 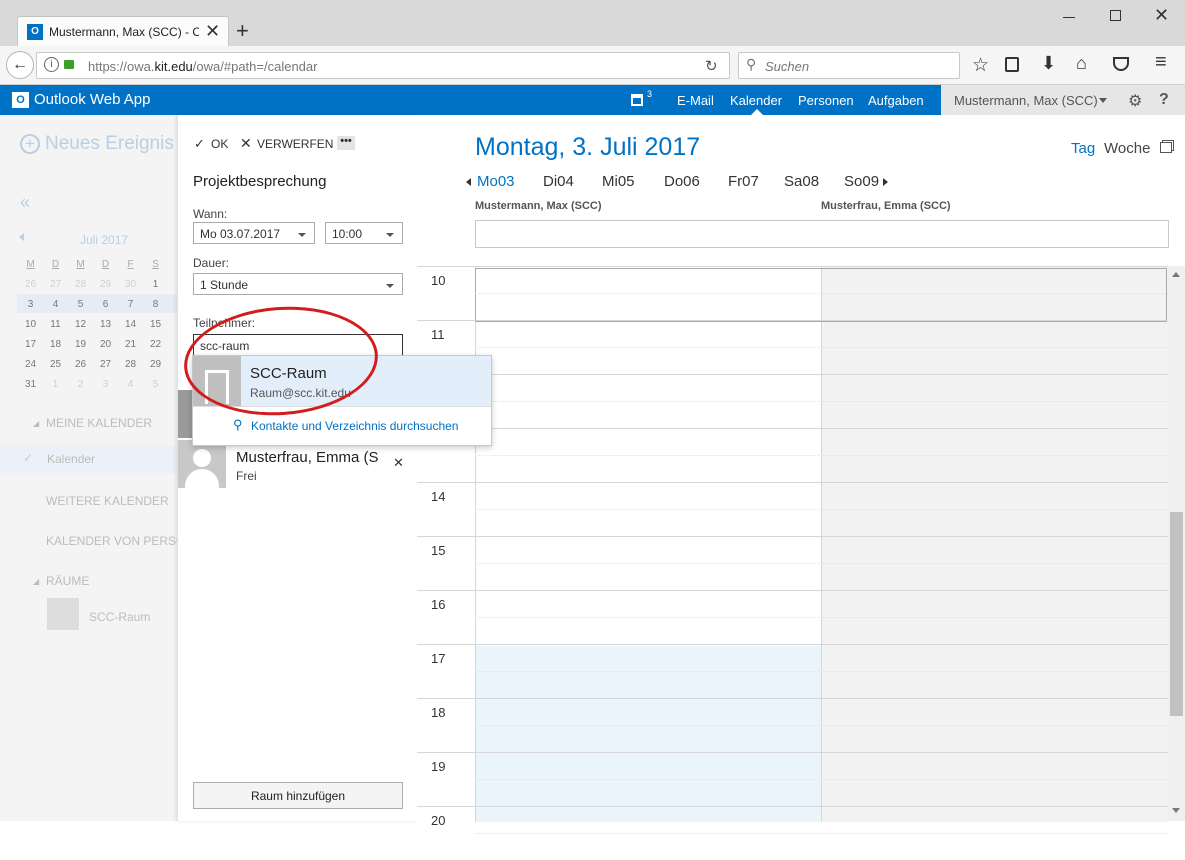 What do you see at coordinates (25, 202) in the screenshot?
I see `collapse-icon: «` at bounding box center [25, 202].